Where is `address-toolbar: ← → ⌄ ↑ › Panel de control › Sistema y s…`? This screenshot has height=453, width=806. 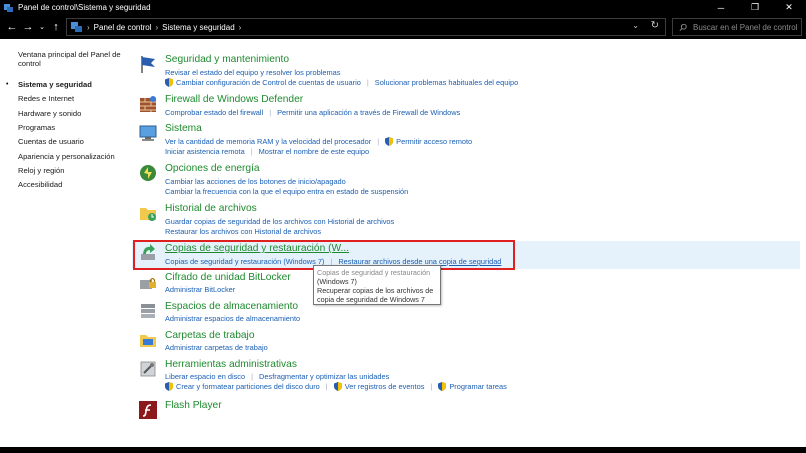 address-toolbar: ← → ⌄ ↑ › Panel de control › Sistema y s… is located at coordinates (403, 27).